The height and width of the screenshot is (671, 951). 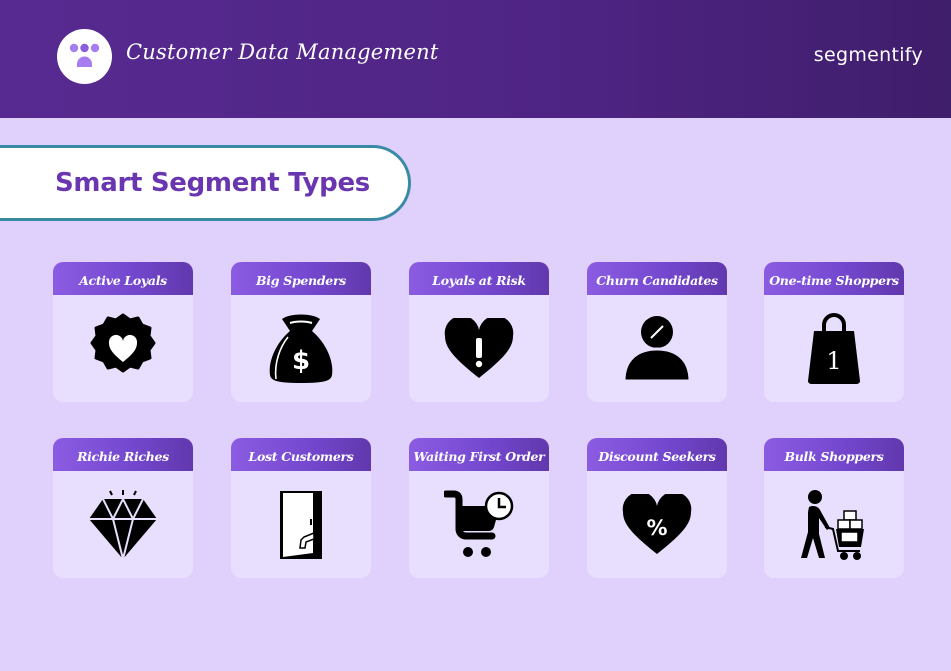 What do you see at coordinates (479, 278) in the screenshot?
I see `segment-label: Loyals at Risk` at bounding box center [479, 278].